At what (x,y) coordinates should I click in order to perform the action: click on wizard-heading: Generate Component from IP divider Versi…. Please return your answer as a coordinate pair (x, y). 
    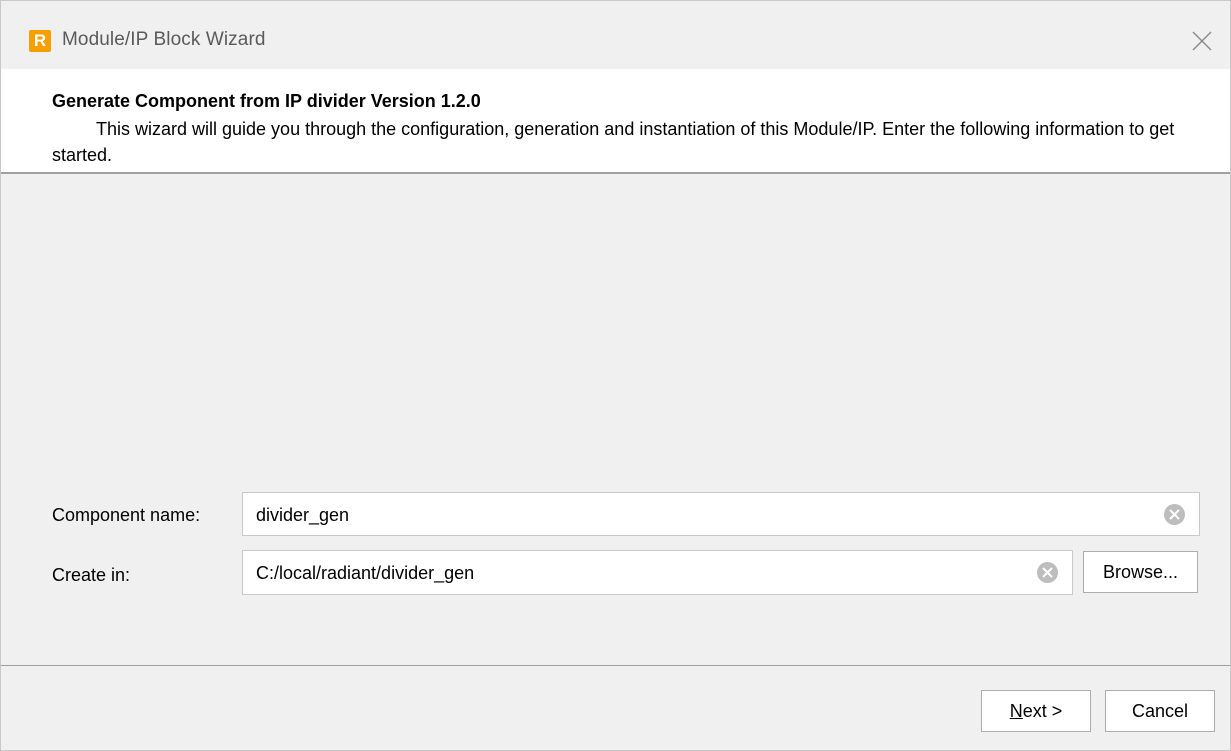
    Looking at the image, I should click on (266, 101).